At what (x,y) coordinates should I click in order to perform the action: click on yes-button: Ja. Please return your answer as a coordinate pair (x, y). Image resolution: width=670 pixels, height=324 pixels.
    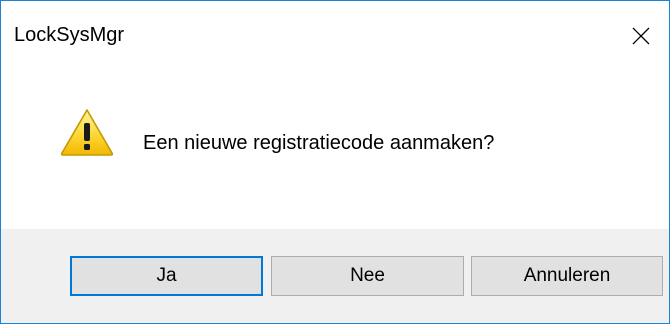
    Looking at the image, I should click on (166, 276).